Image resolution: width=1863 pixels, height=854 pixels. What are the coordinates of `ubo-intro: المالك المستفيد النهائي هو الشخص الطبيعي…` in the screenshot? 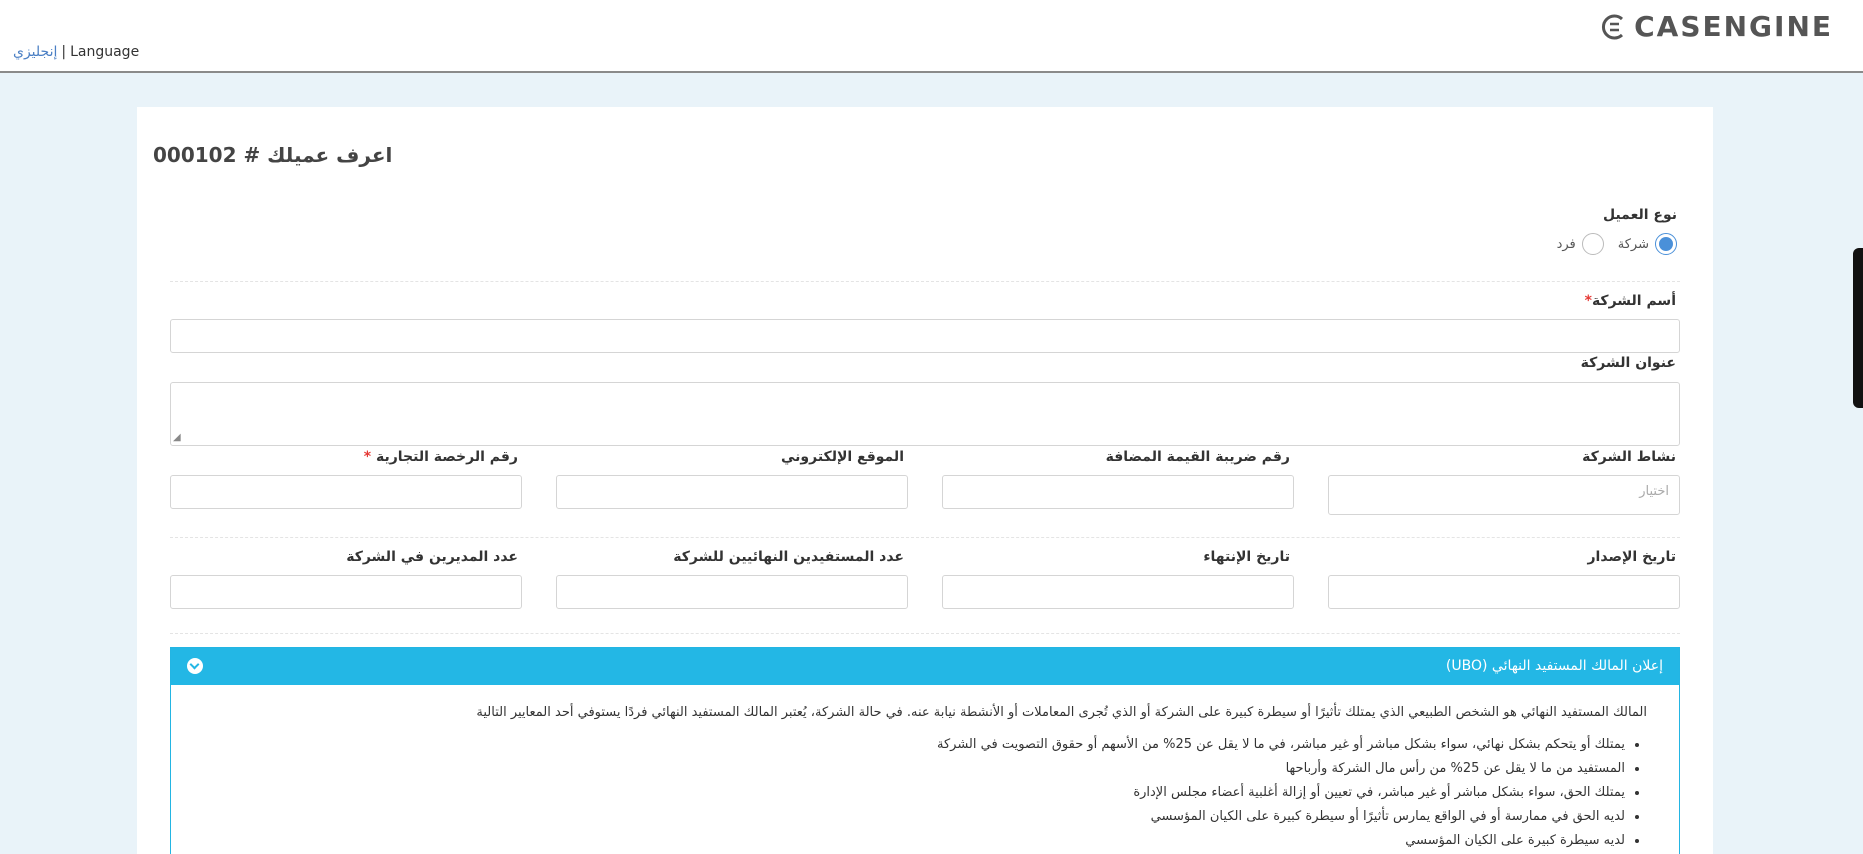 It's located at (1061, 712).